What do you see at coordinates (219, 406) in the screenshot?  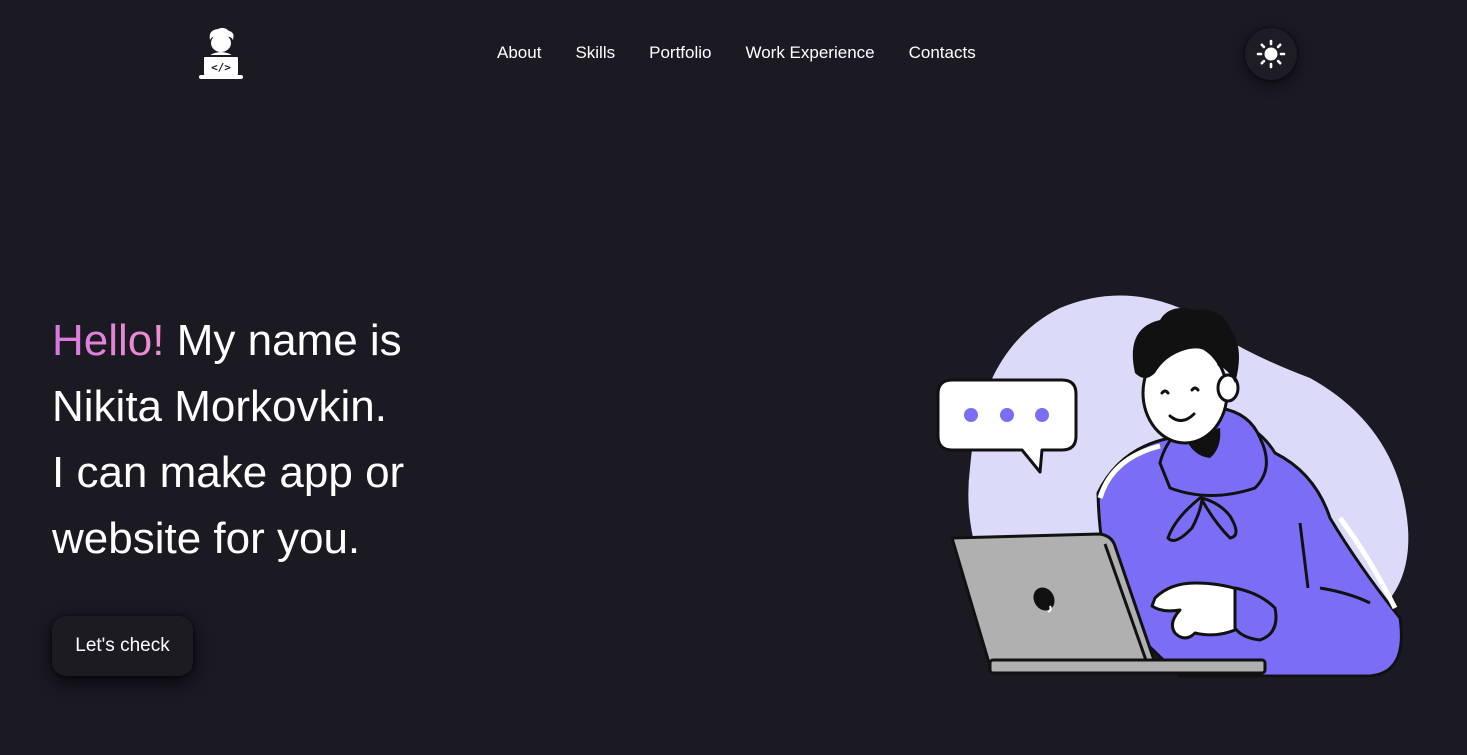 I see `hero-line-2: Nikita Morkovkin.` at bounding box center [219, 406].